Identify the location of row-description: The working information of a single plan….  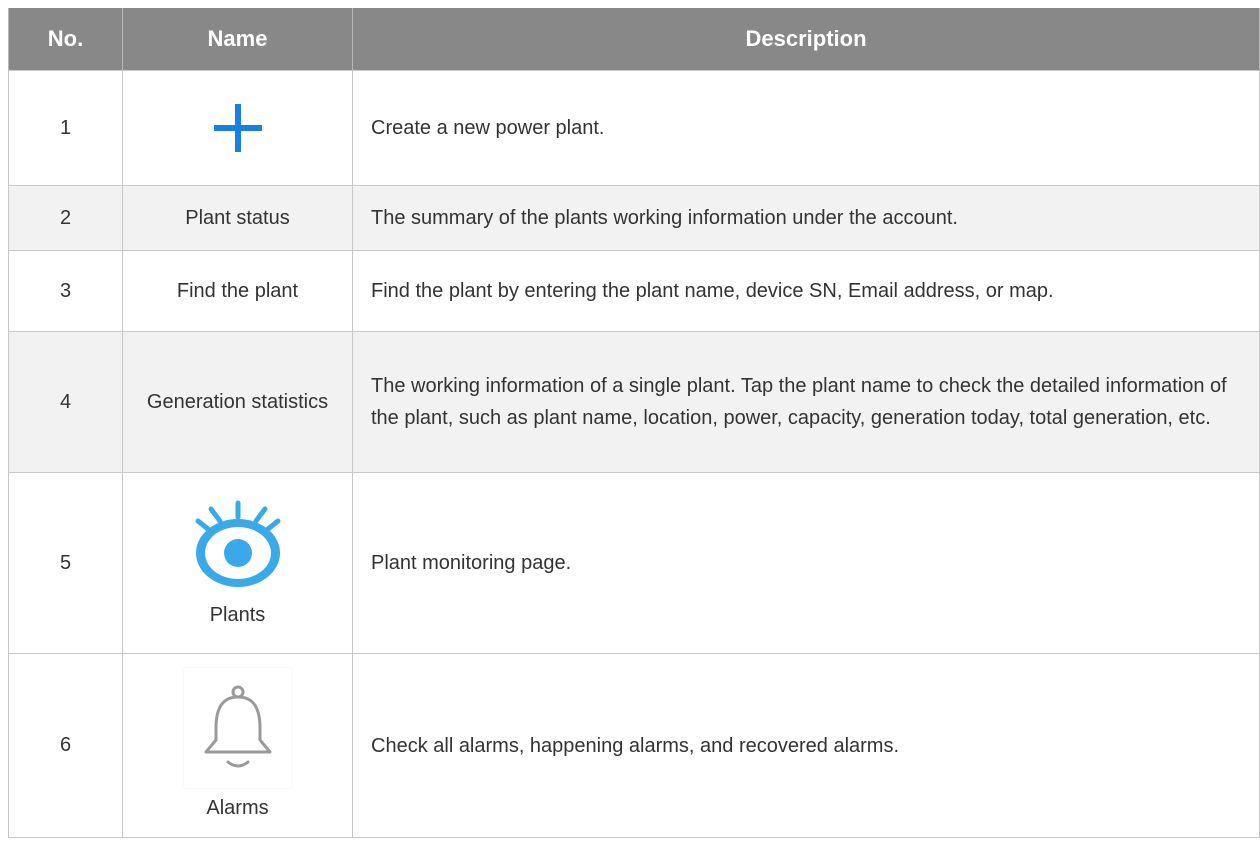
(806, 402).